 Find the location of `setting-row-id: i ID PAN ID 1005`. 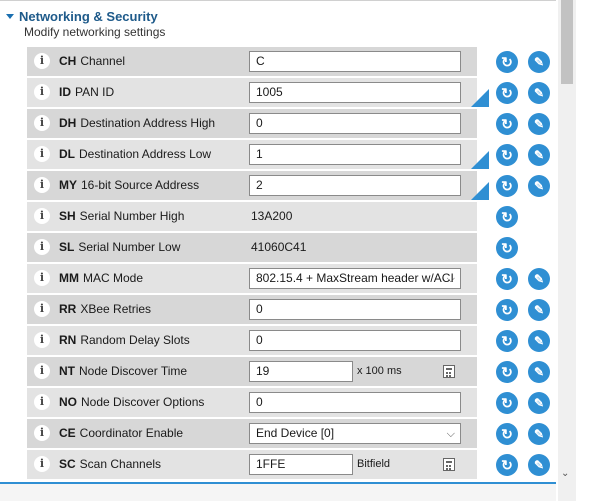

setting-row-id: i ID PAN ID 1005 is located at coordinates (258, 92).